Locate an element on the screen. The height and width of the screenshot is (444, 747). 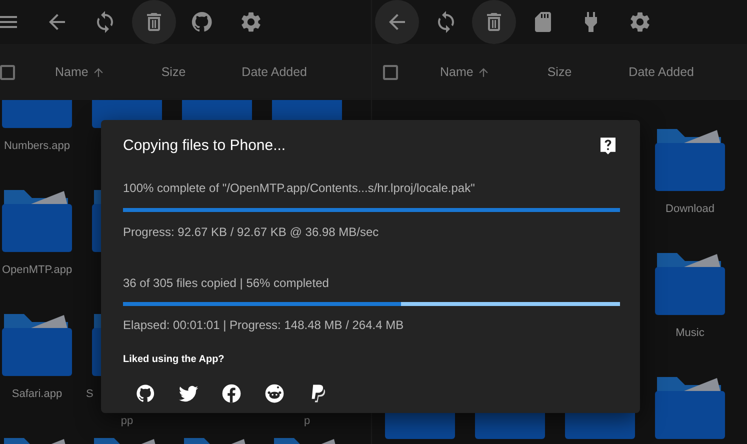
reddit-icon is located at coordinates (274, 393).